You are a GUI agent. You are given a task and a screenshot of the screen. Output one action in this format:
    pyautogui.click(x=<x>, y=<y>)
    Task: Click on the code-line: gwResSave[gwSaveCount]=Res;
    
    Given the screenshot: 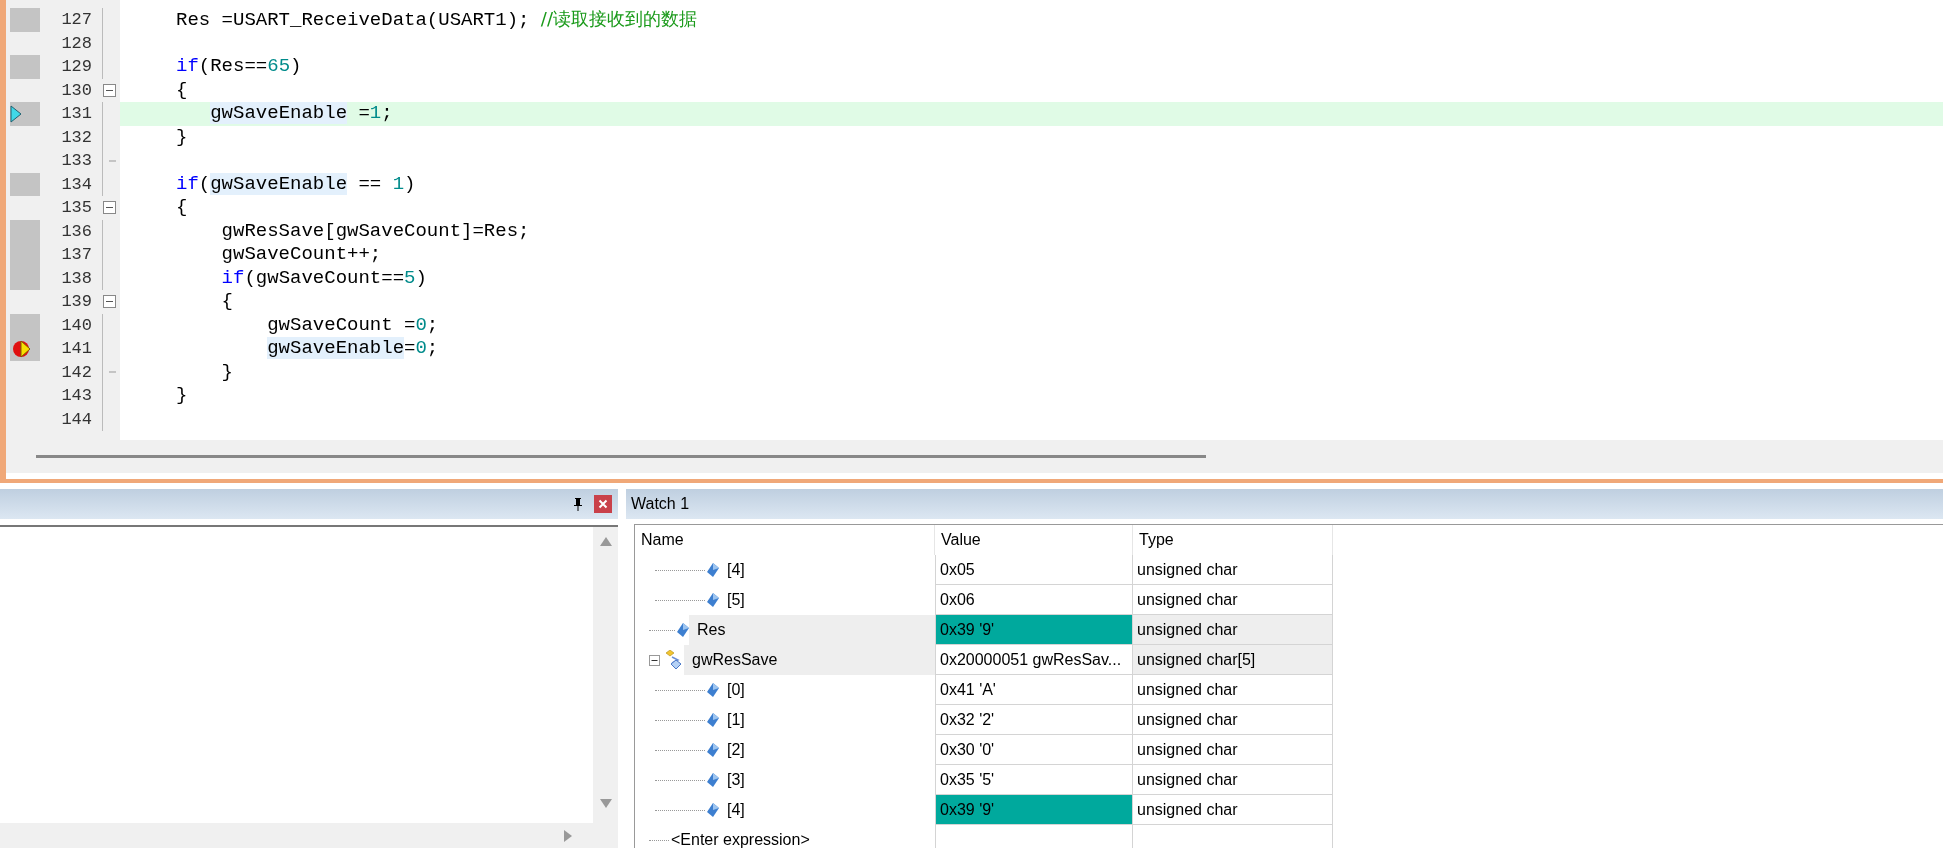 What is the action you would take?
    pyautogui.click(x=375, y=231)
    